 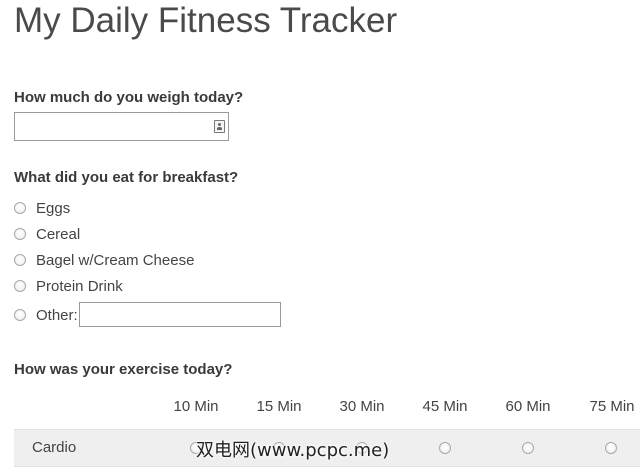 What do you see at coordinates (79, 286) in the screenshot?
I see `option-label: Protein Drink` at bounding box center [79, 286].